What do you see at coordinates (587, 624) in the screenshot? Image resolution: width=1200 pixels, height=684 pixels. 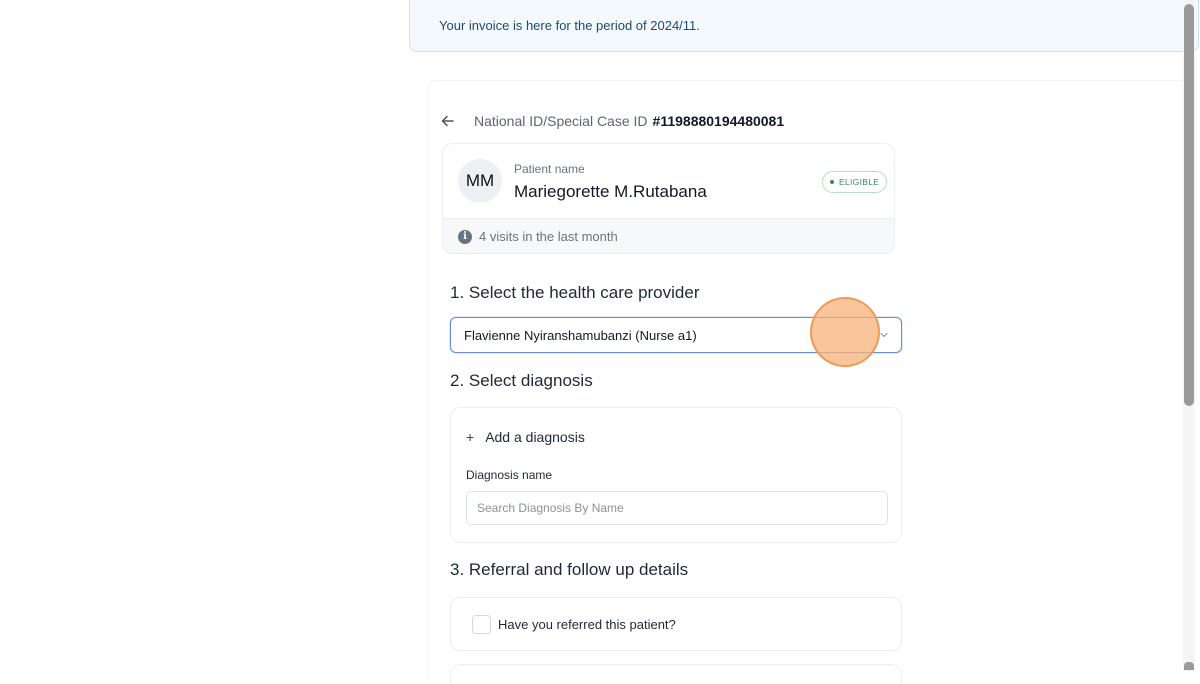 I see `referral-question: Have you referred this patient?` at bounding box center [587, 624].